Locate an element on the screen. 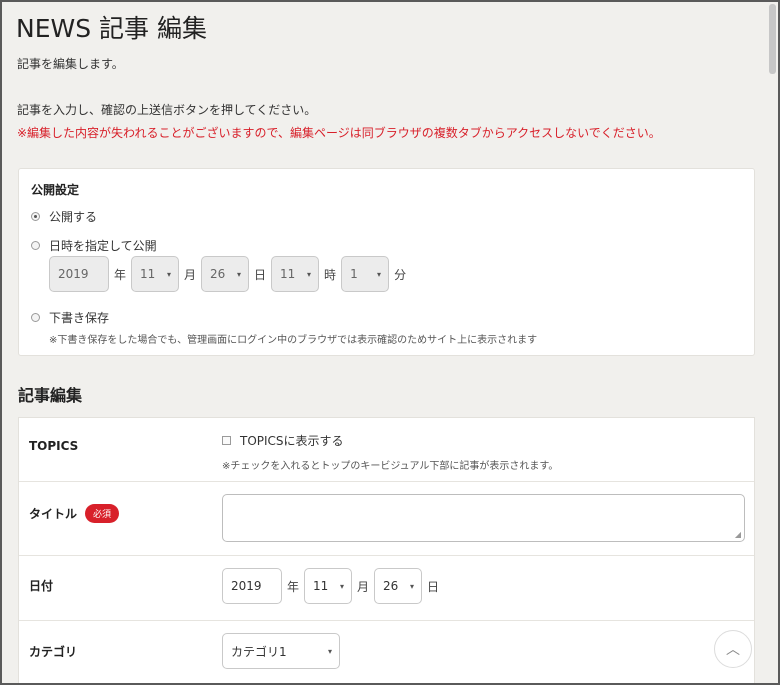 The height and width of the screenshot is (685, 780). scheduled-datetime-row: 2019 年 11 ▾ 月 26 ▾ 日 11 ▾ 時 1 ▾ 分 is located at coordinates (230, 274).